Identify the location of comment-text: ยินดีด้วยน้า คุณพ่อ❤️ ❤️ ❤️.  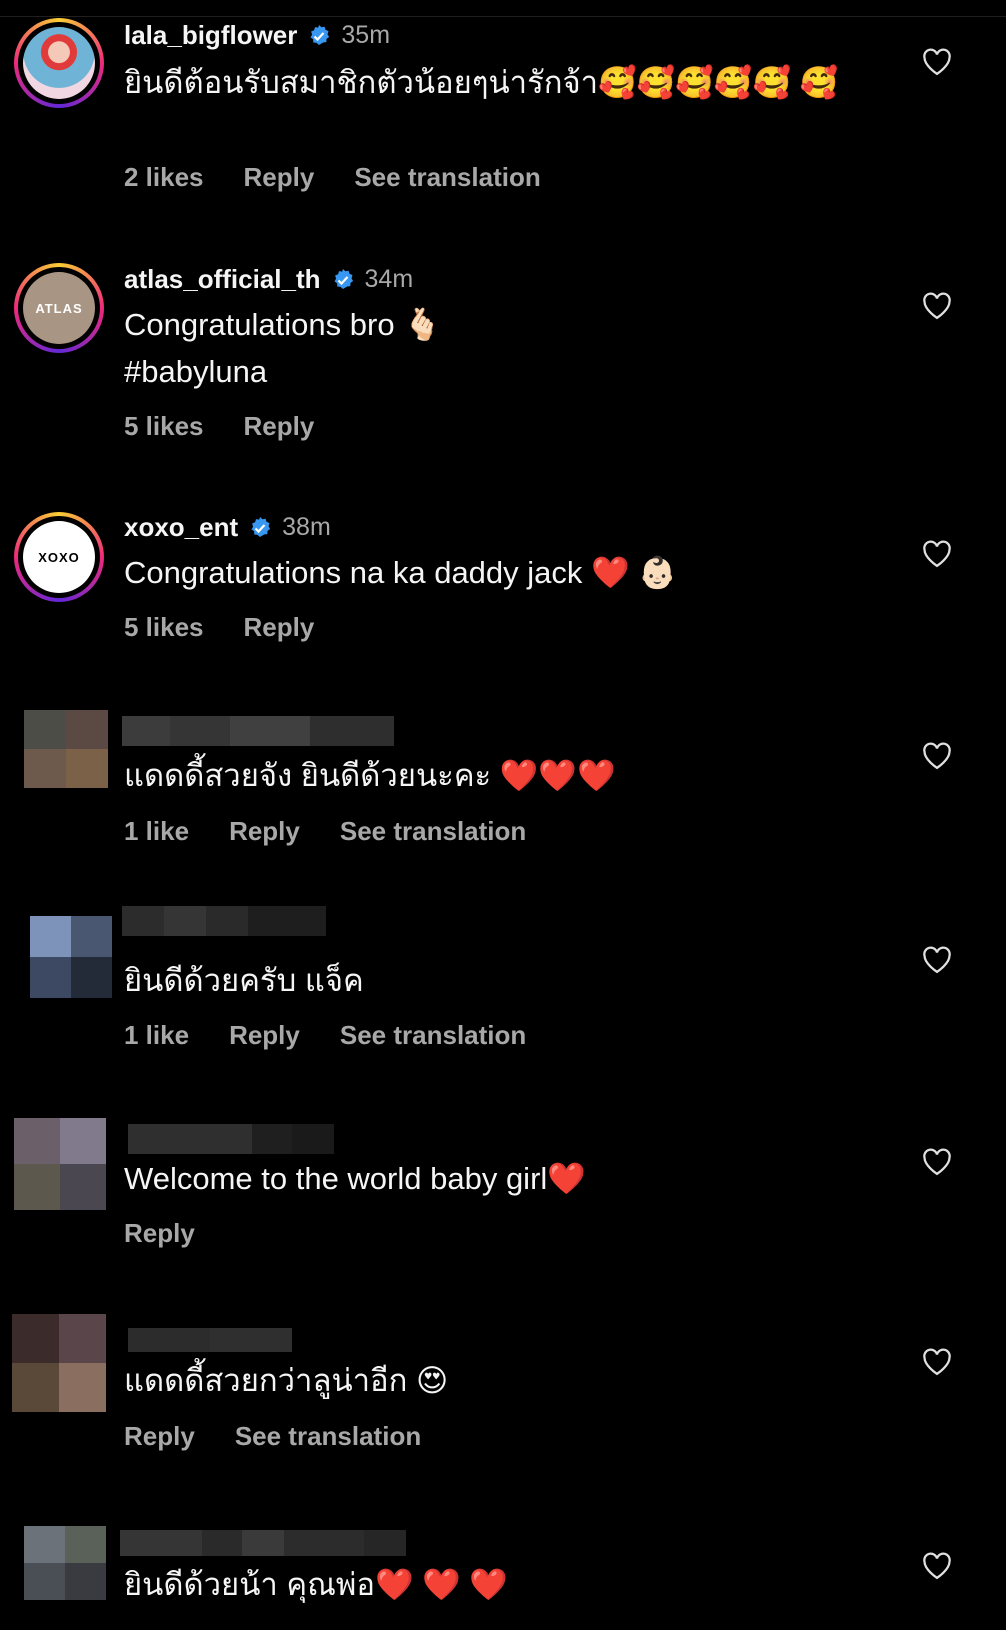
(316, 1584).